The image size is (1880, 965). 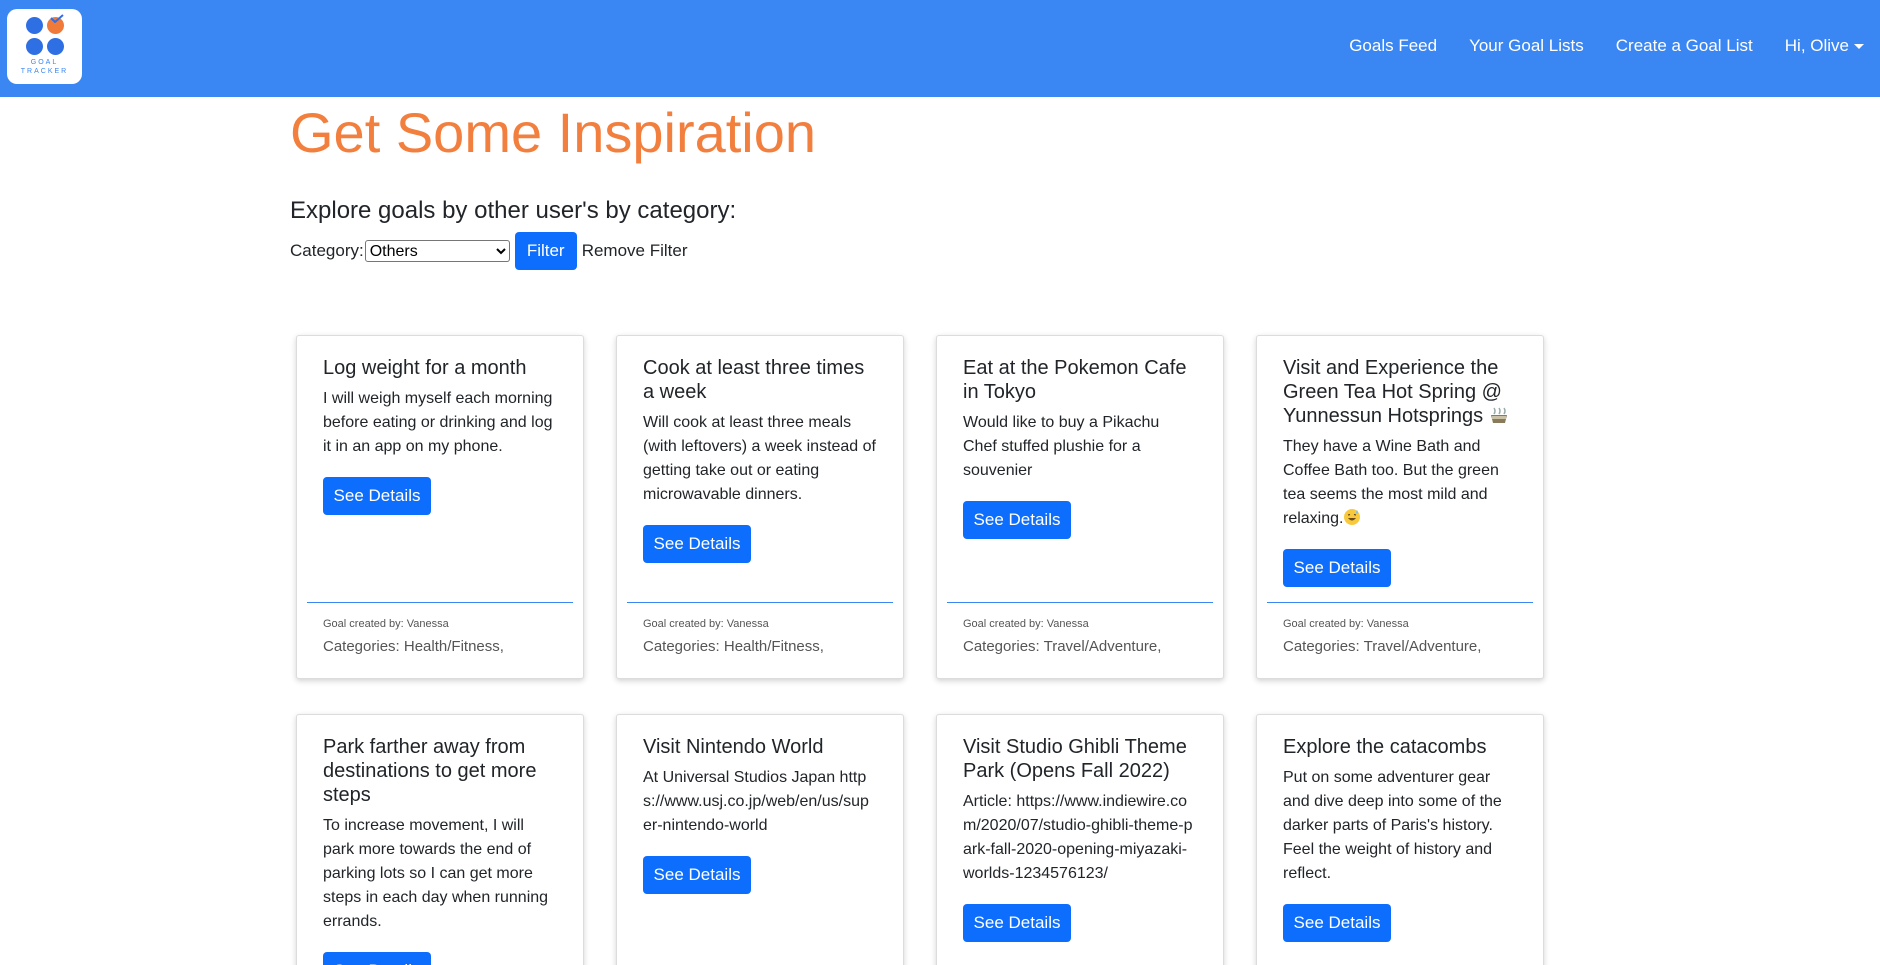 I want to click on nav-your-goal-lists: Your Goal Lists, so click(x=1526, y=46).